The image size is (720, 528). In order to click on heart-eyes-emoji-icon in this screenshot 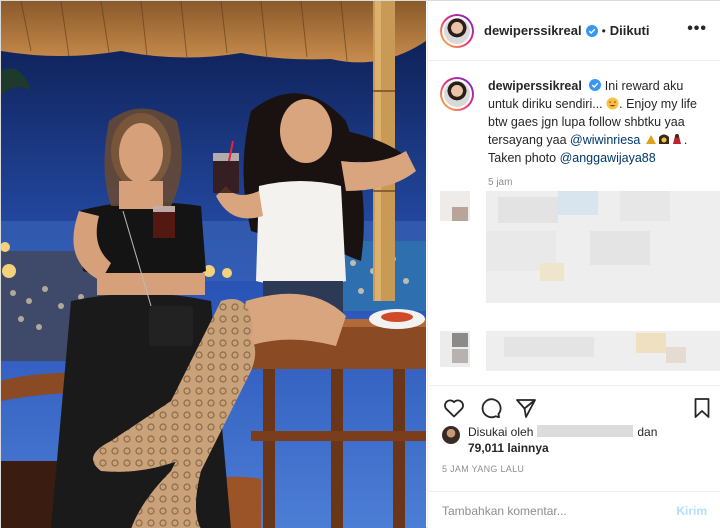, I will do `click(612, 103)`.